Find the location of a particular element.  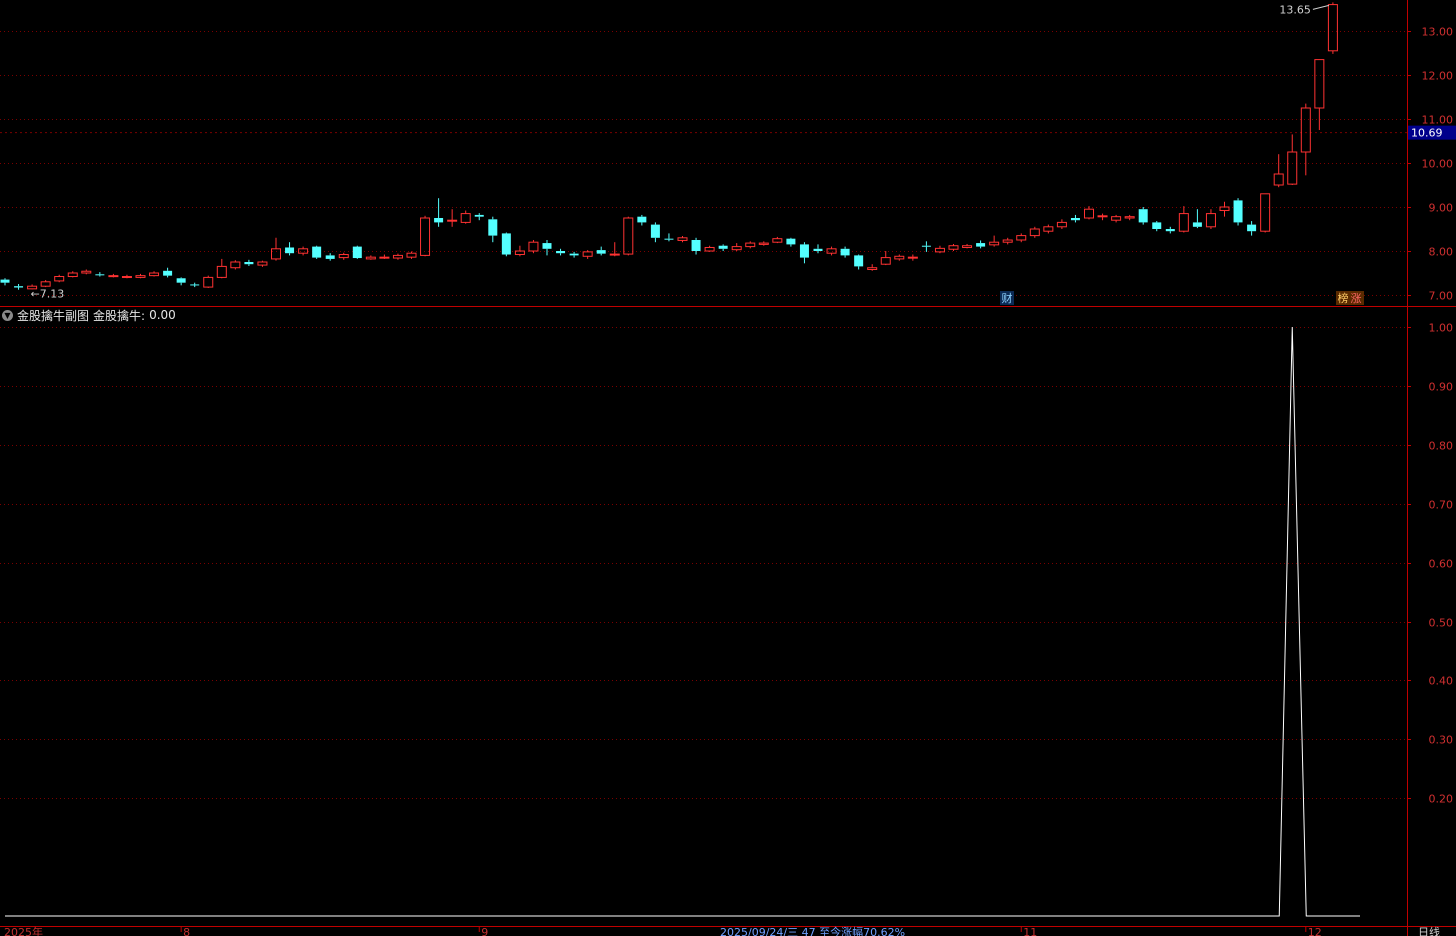

up-badge-text: 涨 is located at coordinates (1356, 298).